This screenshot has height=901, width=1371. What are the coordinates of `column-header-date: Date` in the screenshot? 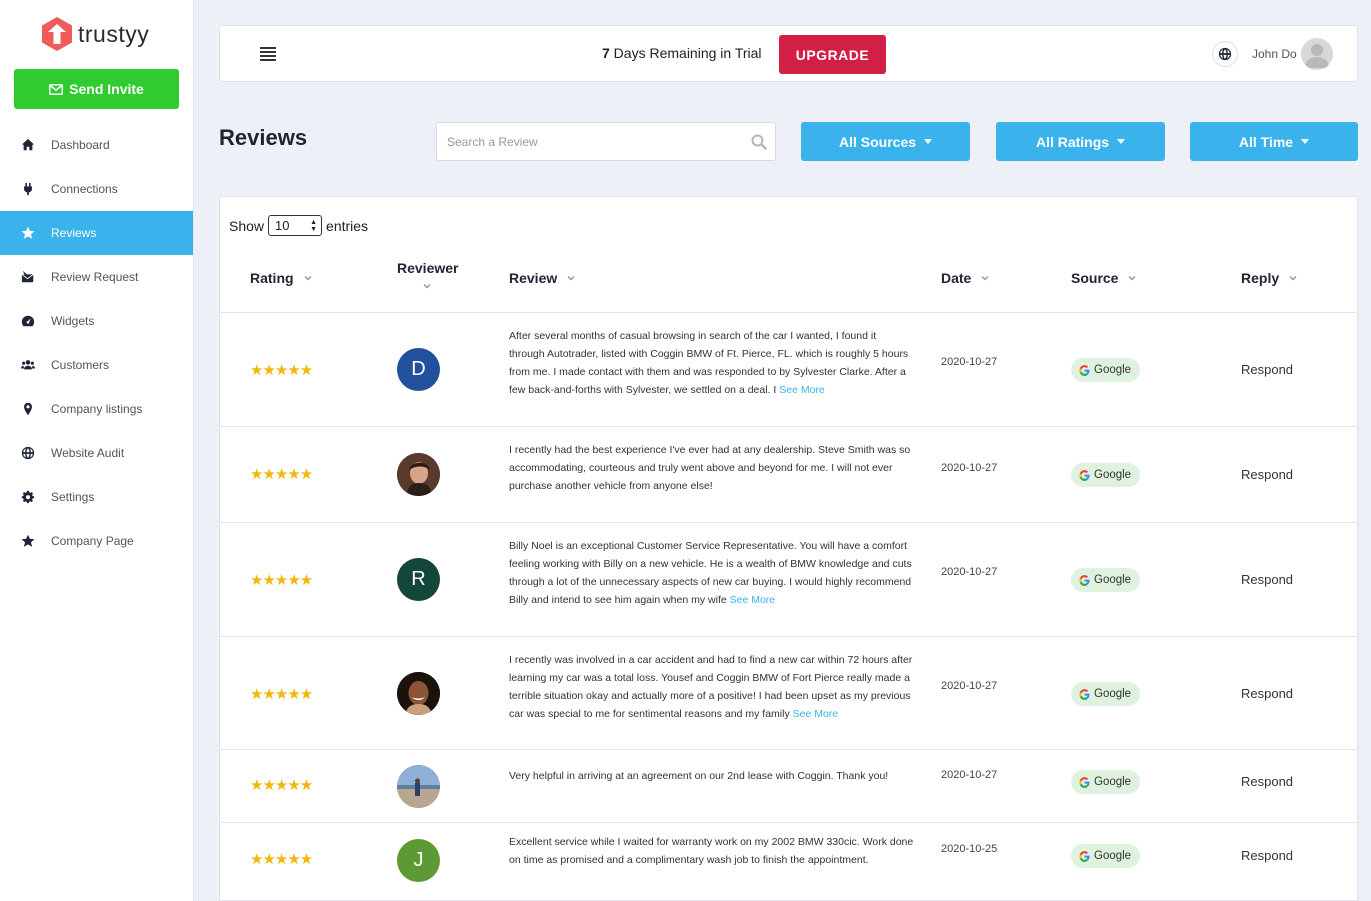 It's located at (965, 278).